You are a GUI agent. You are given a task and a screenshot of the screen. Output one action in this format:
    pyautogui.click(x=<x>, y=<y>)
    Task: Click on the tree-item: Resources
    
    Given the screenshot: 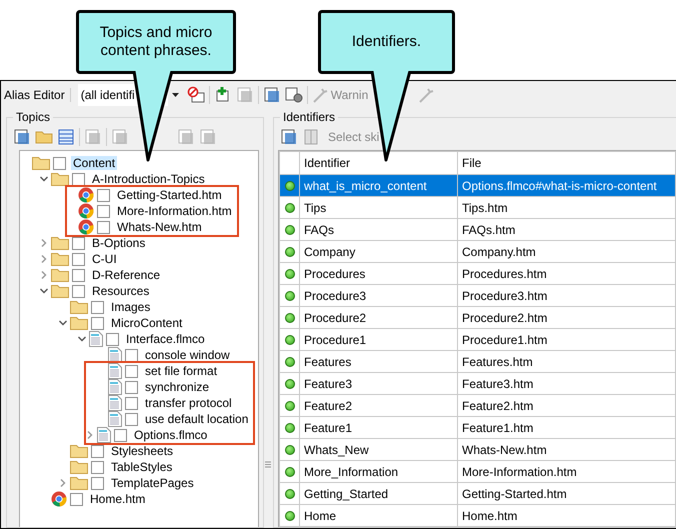 What is the action you would take?
    pyautogui.click(x=121, y=291)
    